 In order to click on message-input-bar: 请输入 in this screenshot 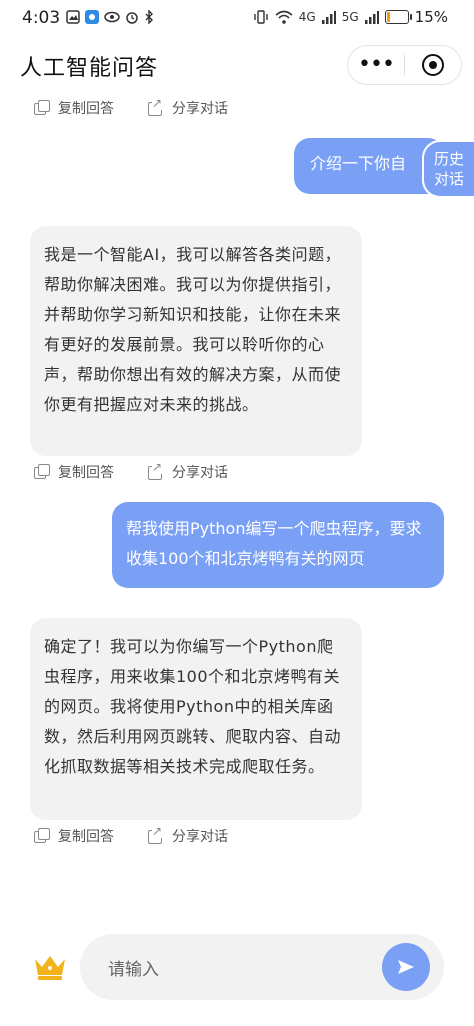, I will do `click(262, 967)`.